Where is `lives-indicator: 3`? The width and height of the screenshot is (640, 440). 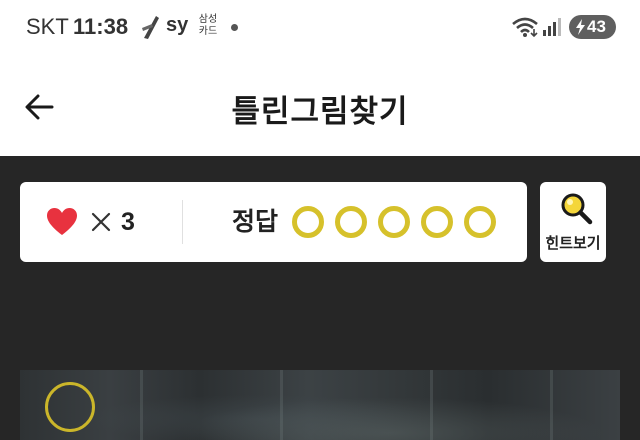 lives-indicator: 3 is located at coordinates (90, 222).